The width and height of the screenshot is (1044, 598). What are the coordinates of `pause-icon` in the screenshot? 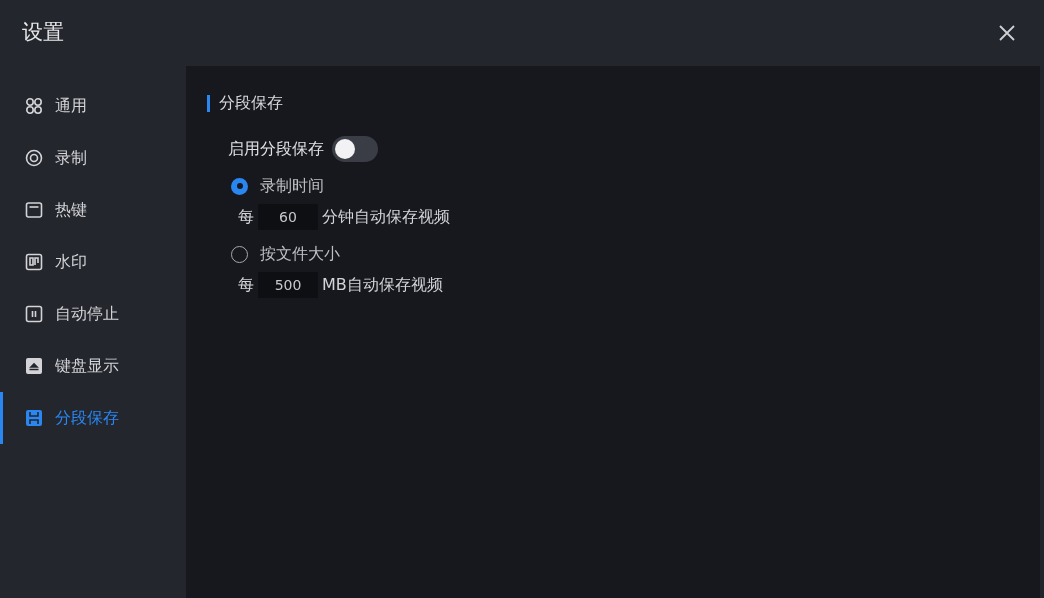 It's located at (34, 314).